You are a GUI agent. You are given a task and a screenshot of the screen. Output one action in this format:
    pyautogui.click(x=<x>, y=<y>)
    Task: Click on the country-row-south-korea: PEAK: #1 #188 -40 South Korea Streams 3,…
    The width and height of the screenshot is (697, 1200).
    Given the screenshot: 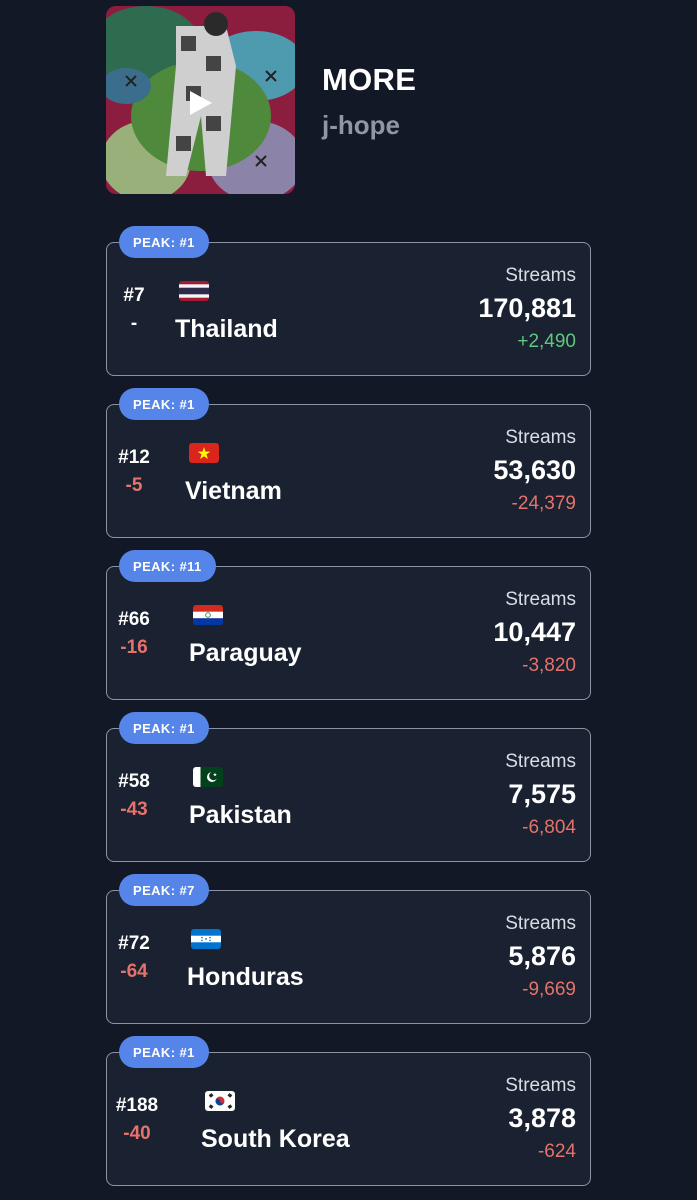 What is the action you would take?
    pyautogui.click(x=348, y=1111)
    